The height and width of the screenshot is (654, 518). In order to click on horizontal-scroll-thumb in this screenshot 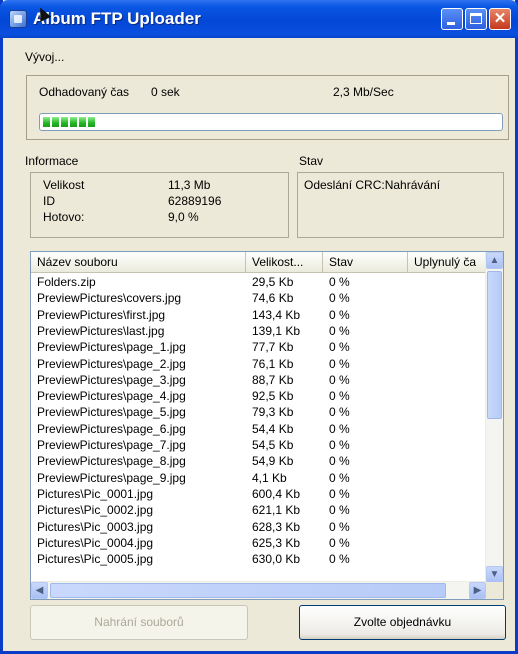, I will do `click(248, 590)`.